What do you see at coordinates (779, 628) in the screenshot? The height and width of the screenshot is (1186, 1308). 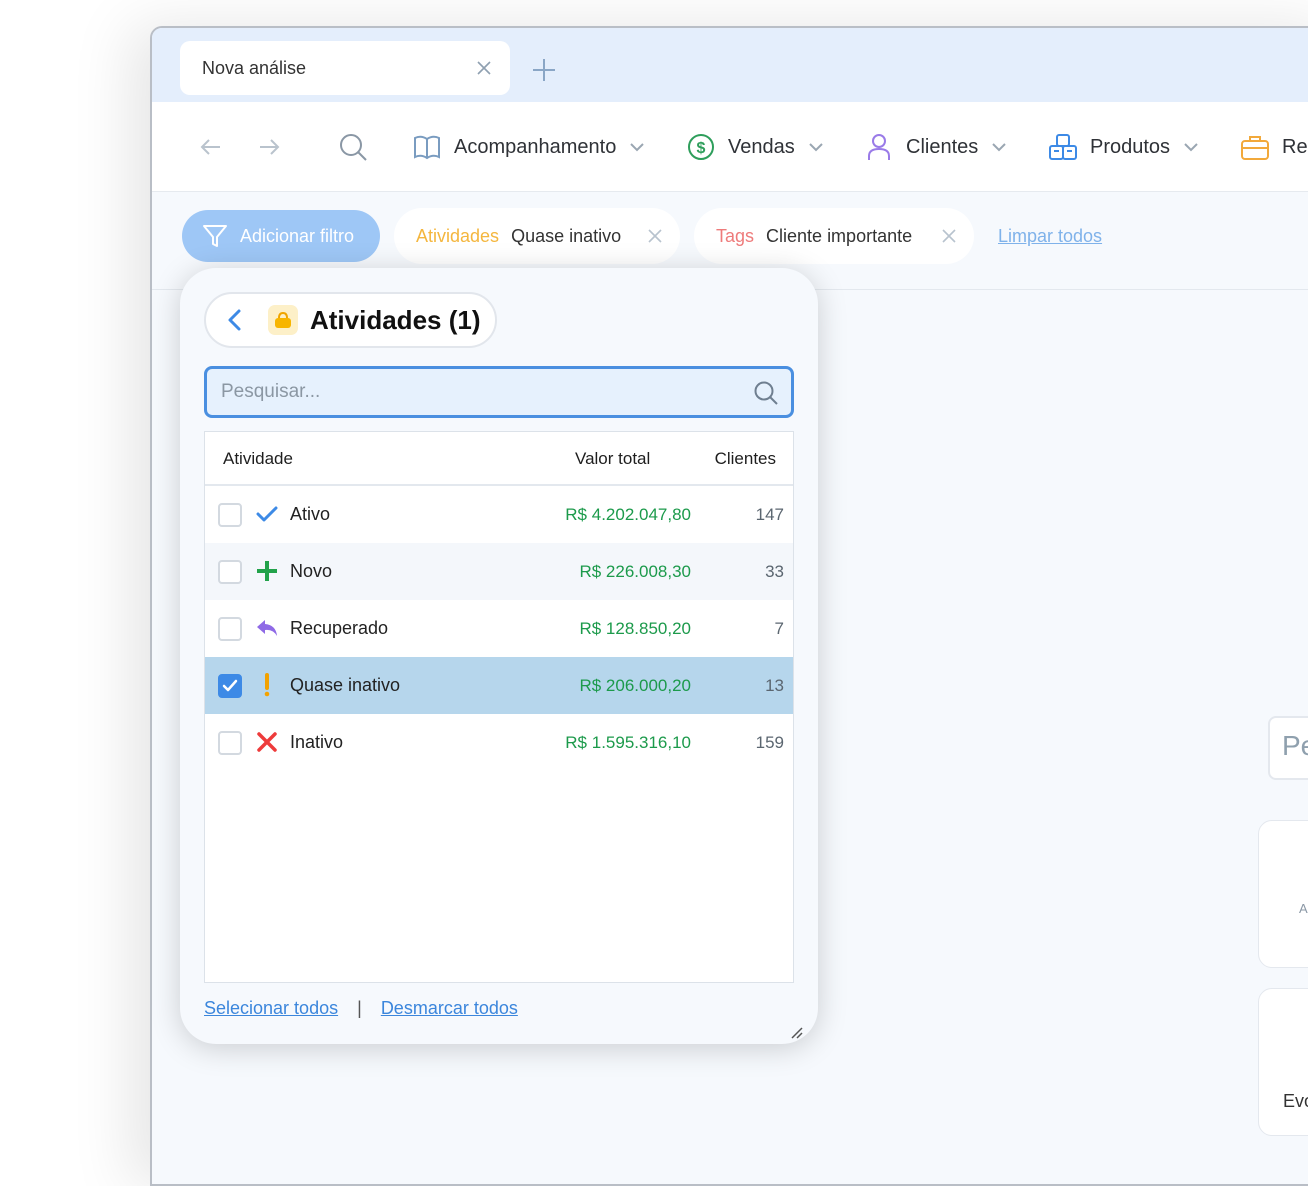 I see `row-count: 7` at bounding box center [779, 628].